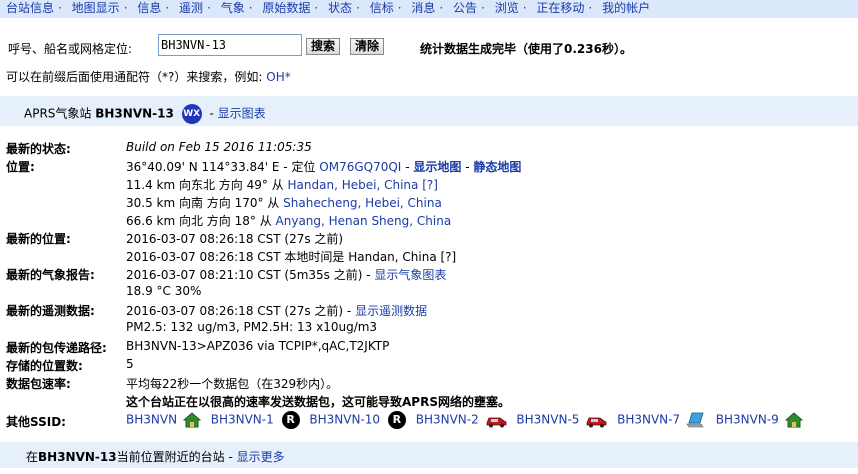 The image size is (858, 474). Describe the element at coordinates (38, 149) in the screenshot. I see `label-latest-status: 最新的状态:` at that location.